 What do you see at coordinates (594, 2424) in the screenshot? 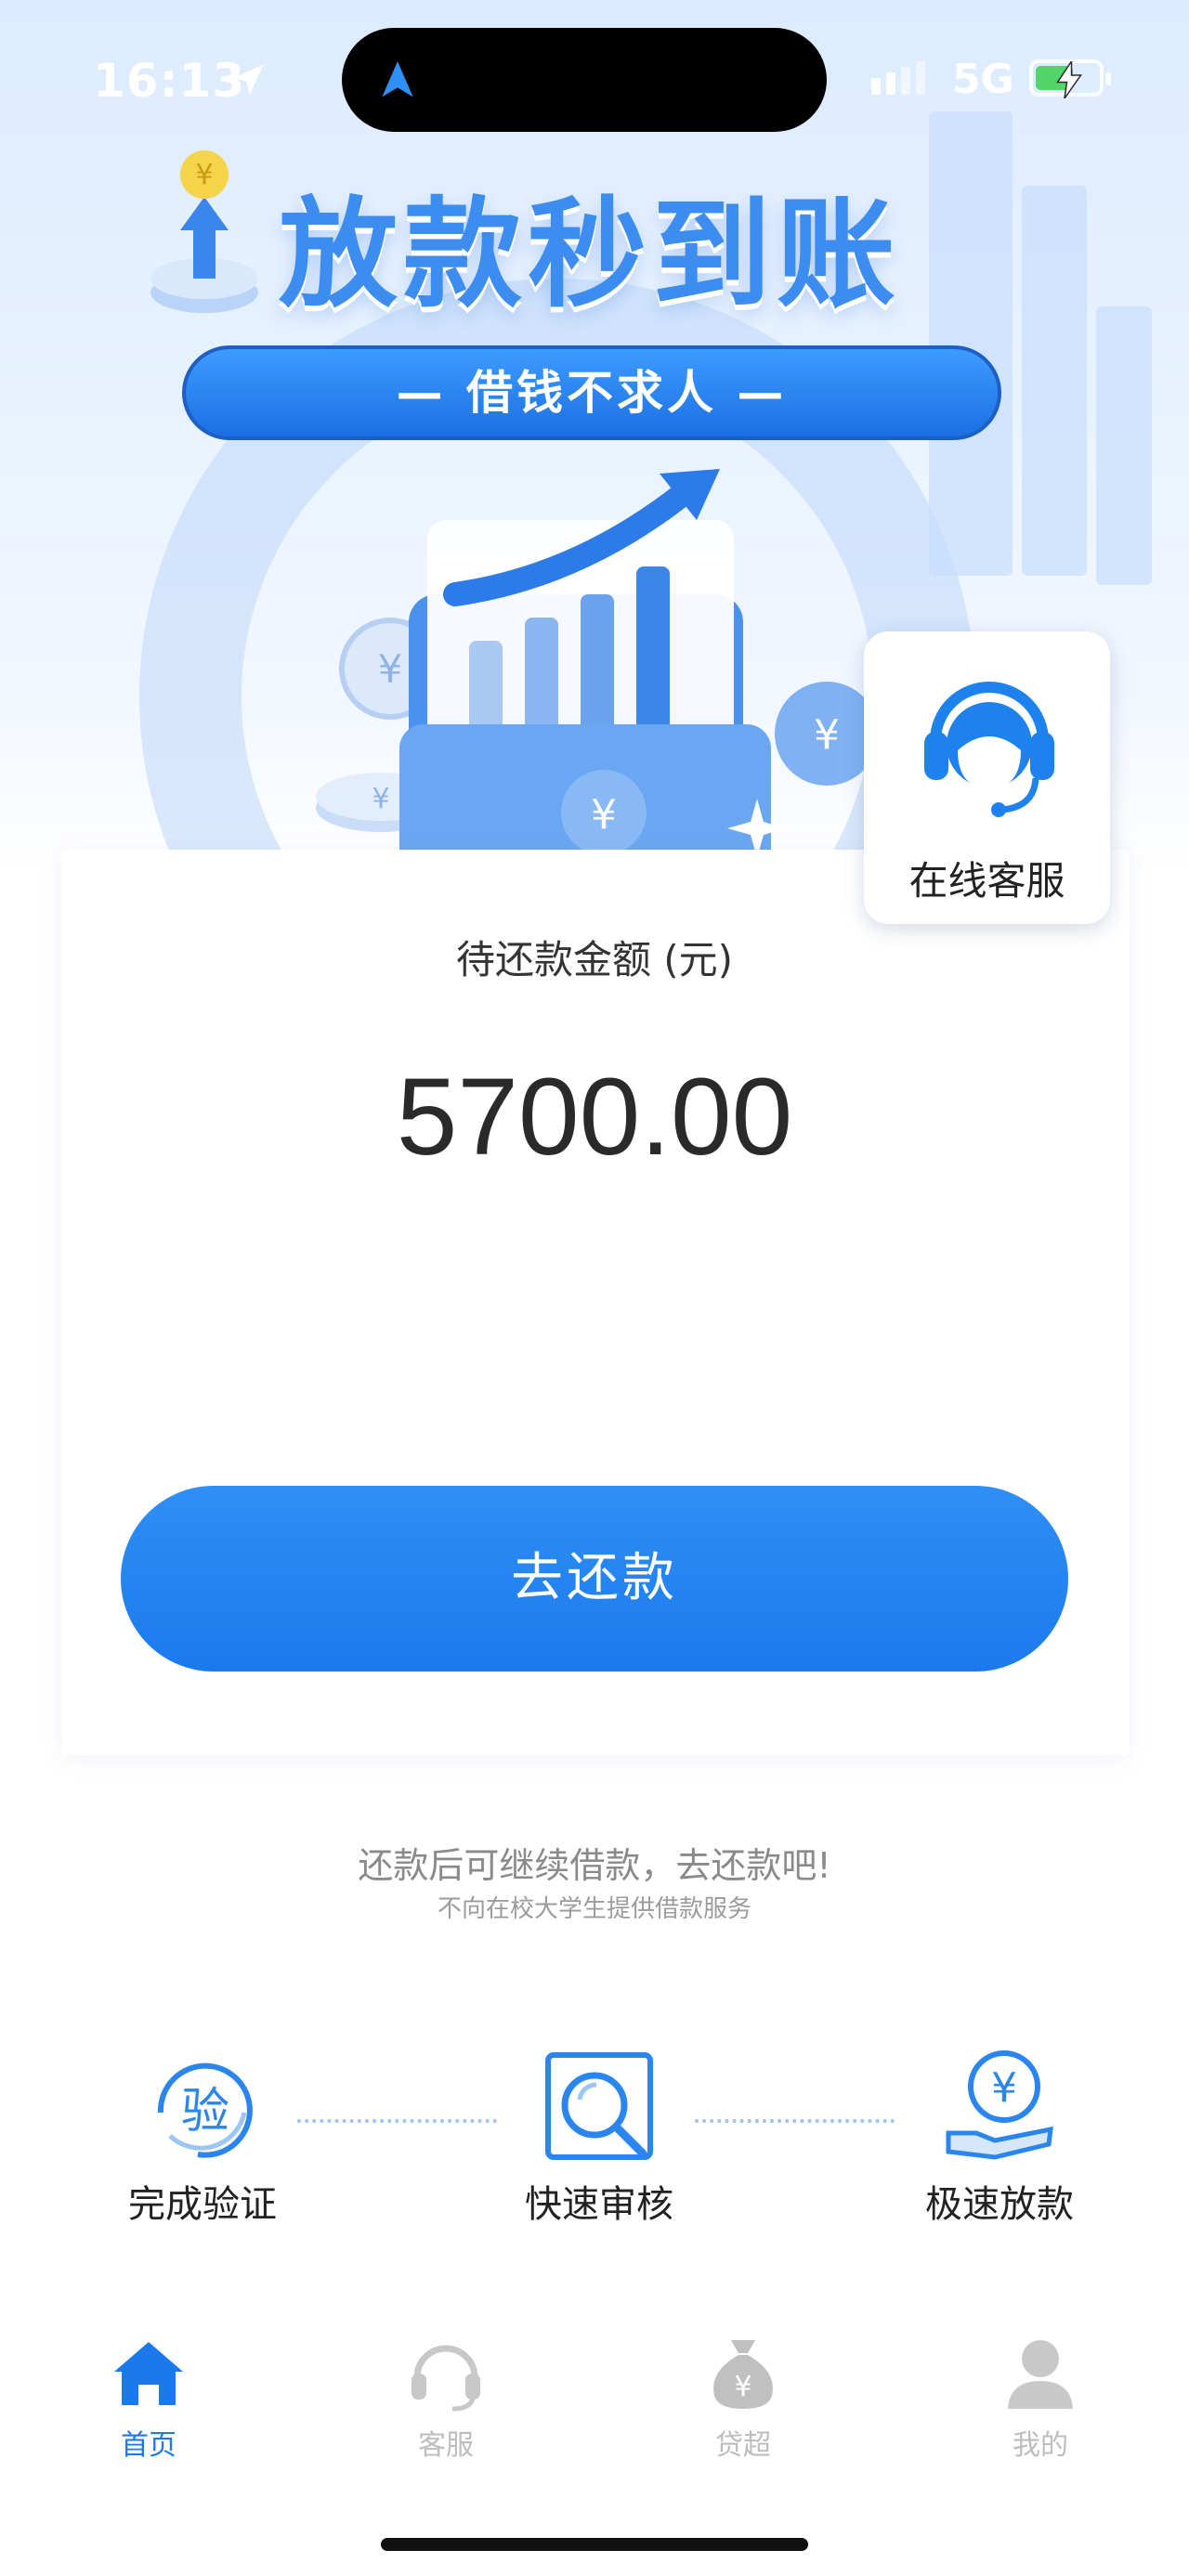
I see `bottom-tab-bar: 首页 客服 ¥ 贷超 我的` at bounding box center [594, 2424].